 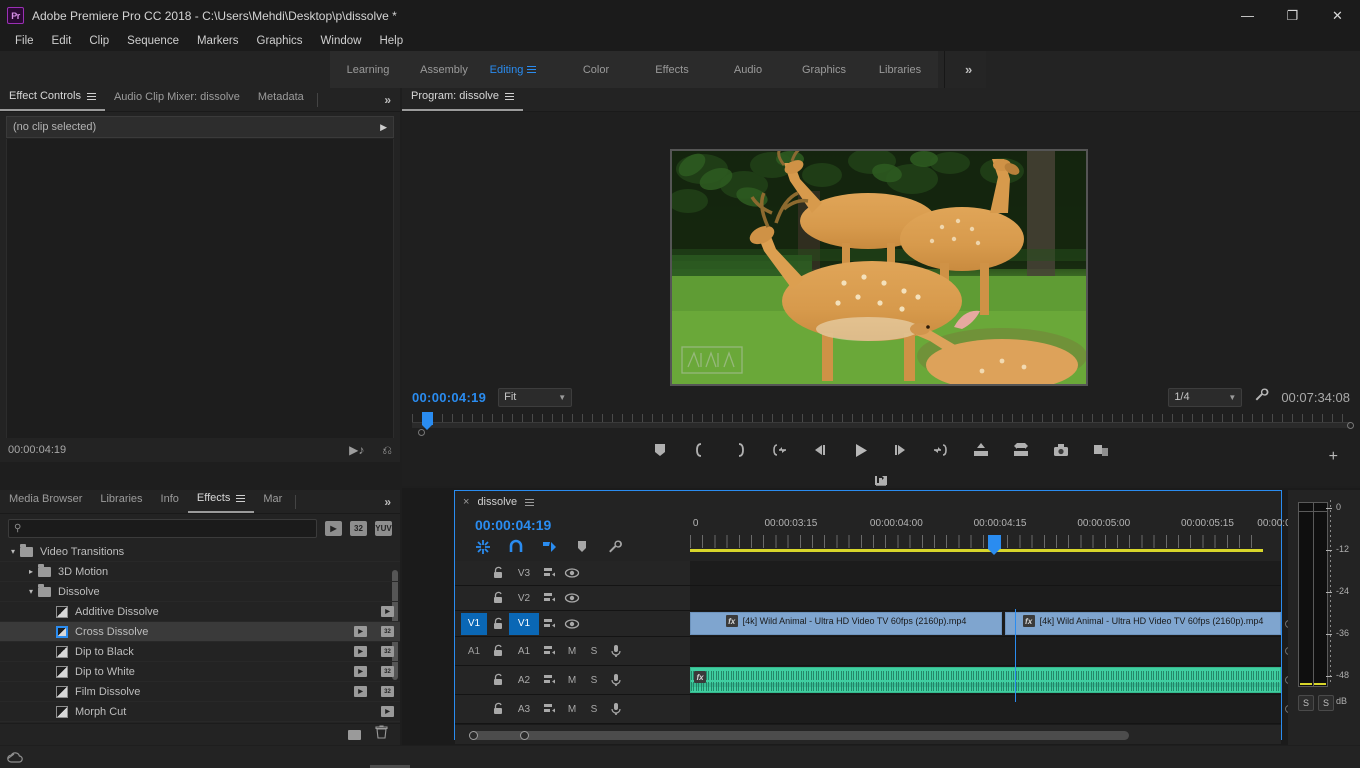 What do you see at coordinates (572, 624) in the screenshot?
I see `toggle-track-output-eye-icon` at bounding box center [572, 624].